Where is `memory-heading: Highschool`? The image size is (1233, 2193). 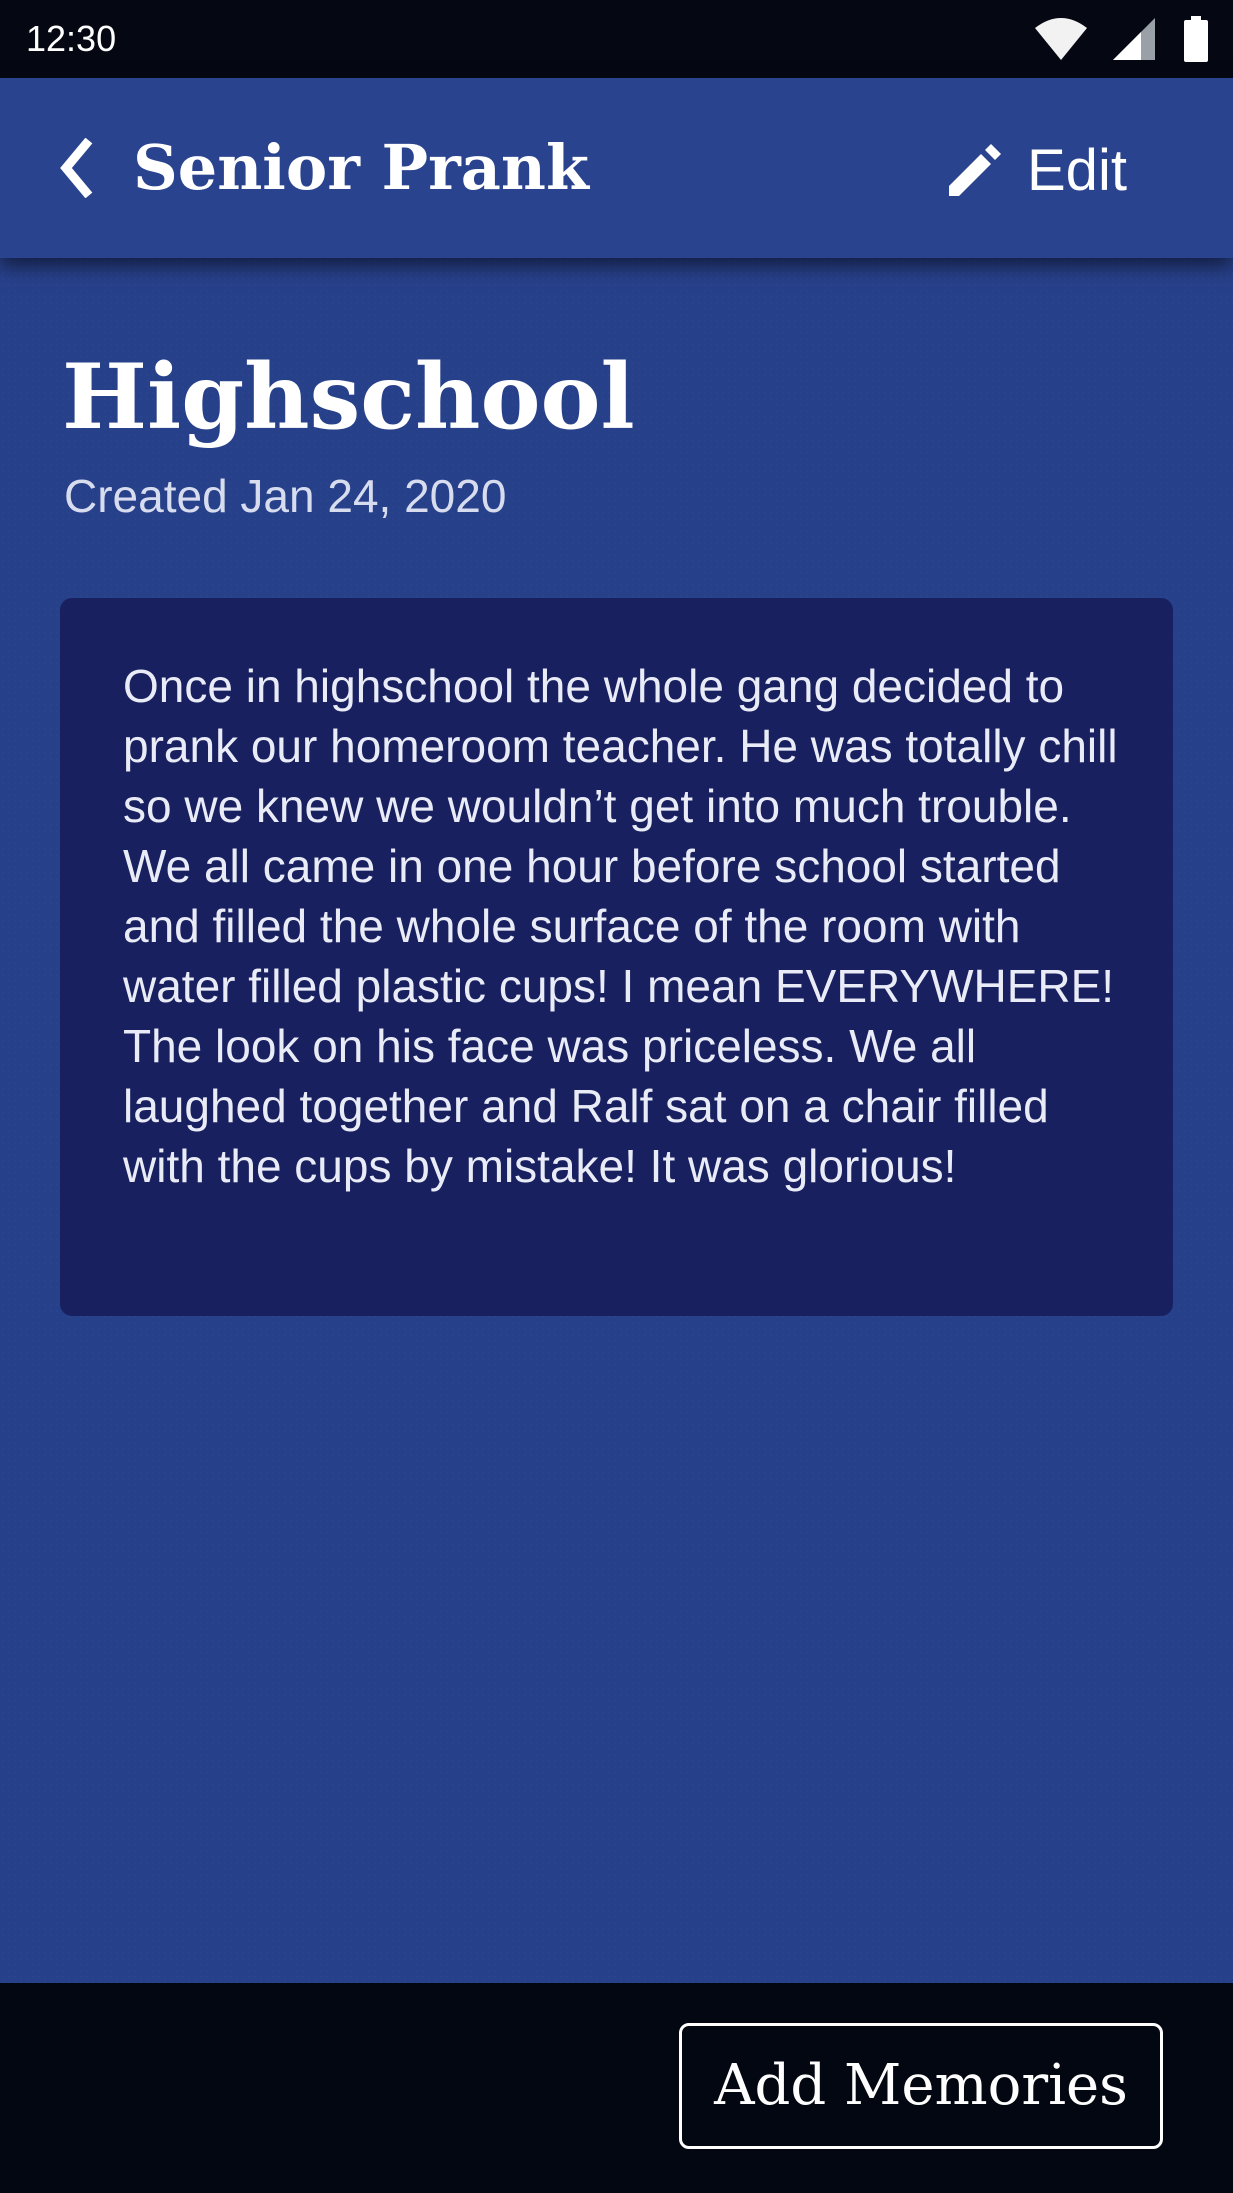
memory-heading: Highschool is located at coordinates (348, 397).